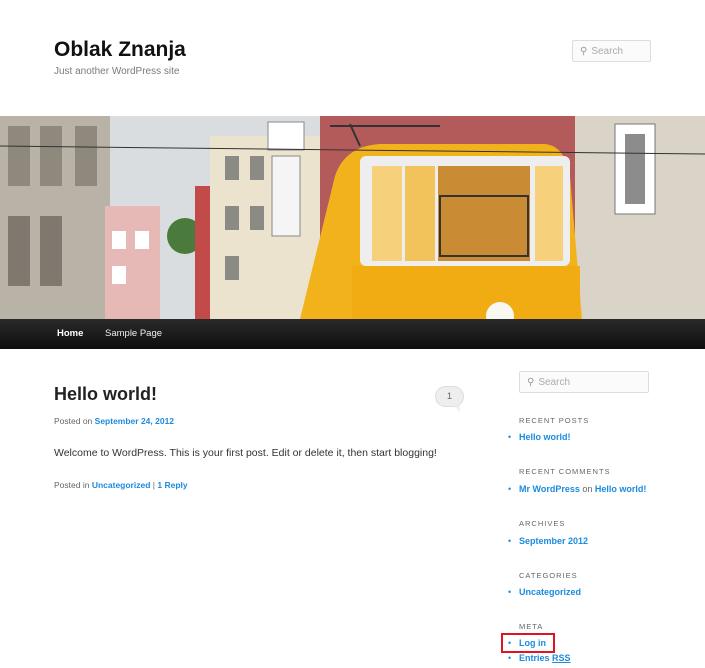 The image size is (705, 668). What do you see at coordinates (553, 541) in the screenshot?
I see `archive-link: September 2012` at bounding box center [553, 541].